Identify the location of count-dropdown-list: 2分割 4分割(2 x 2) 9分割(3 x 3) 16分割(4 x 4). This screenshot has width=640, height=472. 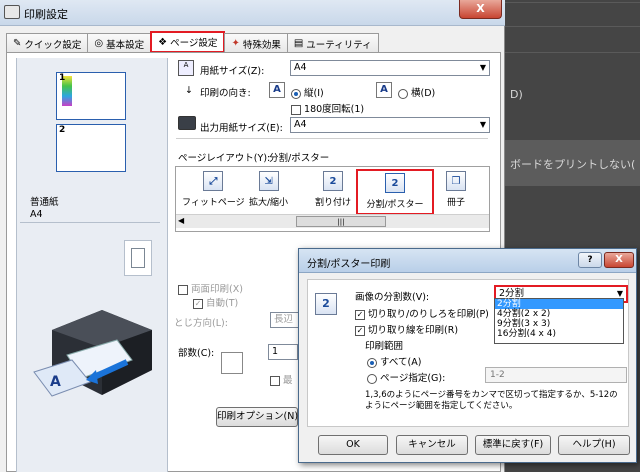
(559, 321).